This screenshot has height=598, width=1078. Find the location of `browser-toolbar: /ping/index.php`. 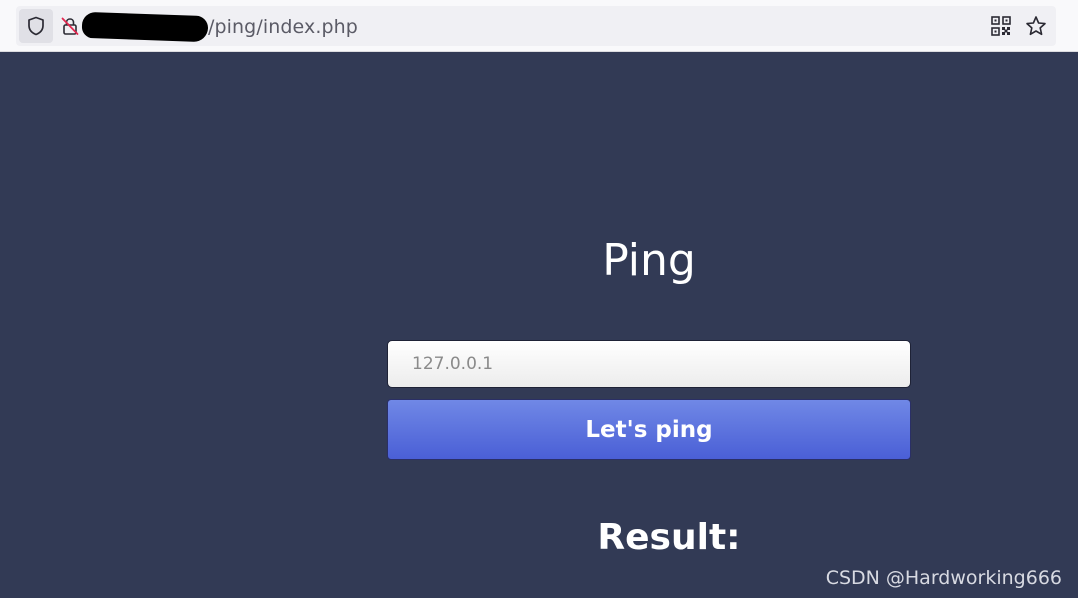

browser-toolbar: /ping/index.php is located at coordinates (539, 26).